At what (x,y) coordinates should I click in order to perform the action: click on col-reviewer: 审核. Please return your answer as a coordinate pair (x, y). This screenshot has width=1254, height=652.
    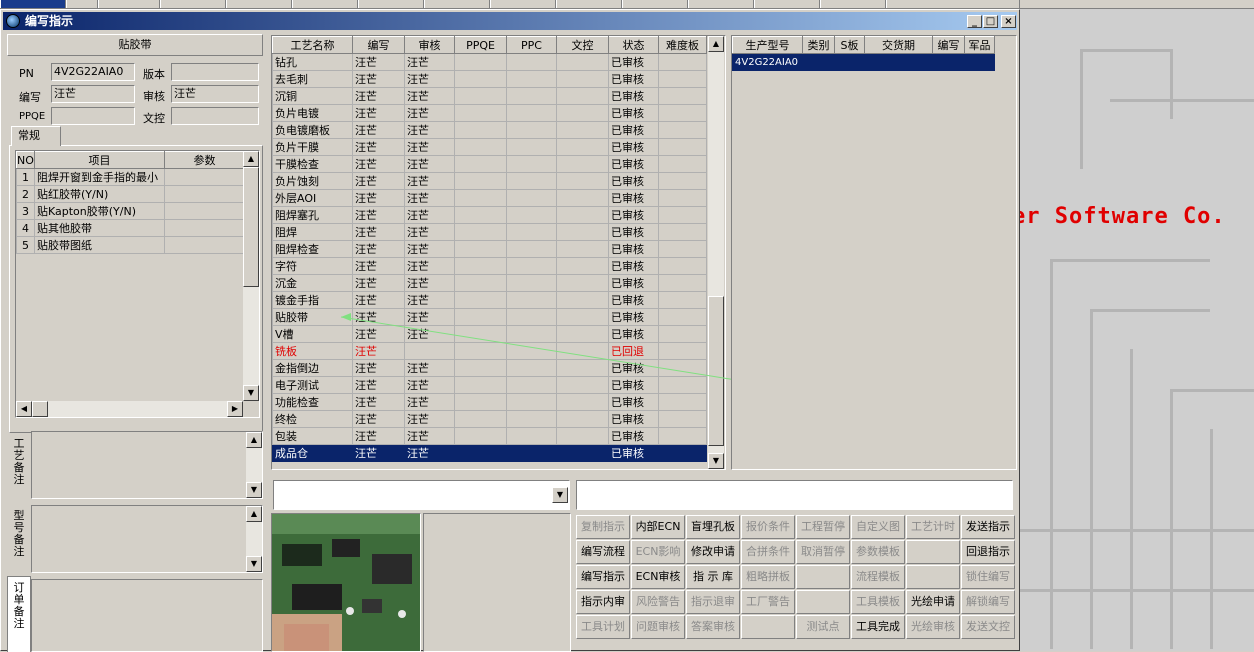
    Looking at the image, I should click on (429, 45).